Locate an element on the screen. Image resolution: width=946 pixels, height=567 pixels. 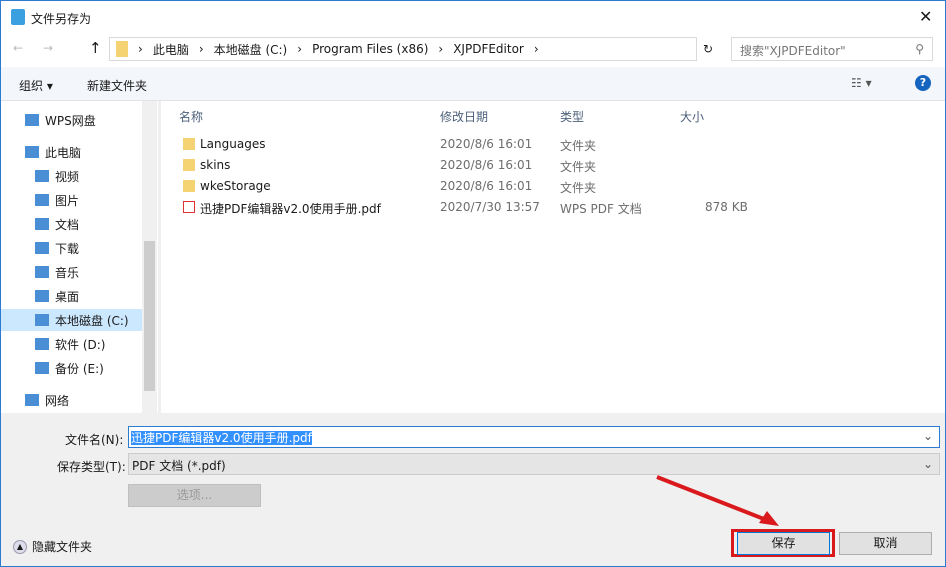
download-icon is located at coordinates (42, 248).